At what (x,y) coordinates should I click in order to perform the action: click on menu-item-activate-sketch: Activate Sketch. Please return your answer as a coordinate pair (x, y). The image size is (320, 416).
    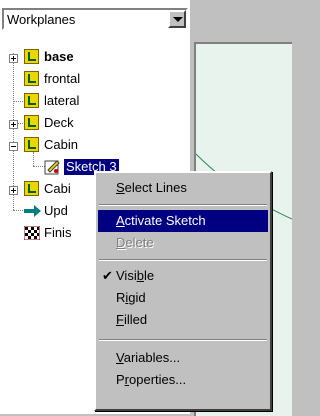
    Looking at the image, I should click on (183, 221).